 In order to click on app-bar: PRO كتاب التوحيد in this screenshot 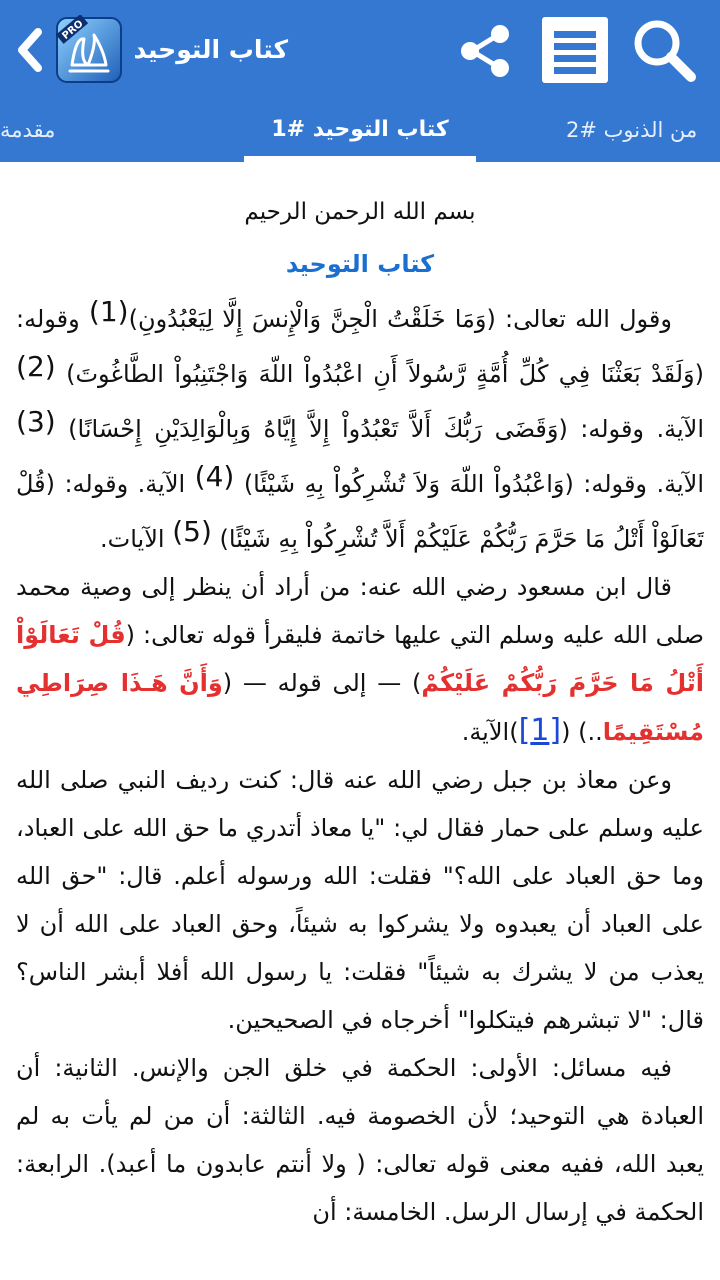, I will do `click(360, 50)`.